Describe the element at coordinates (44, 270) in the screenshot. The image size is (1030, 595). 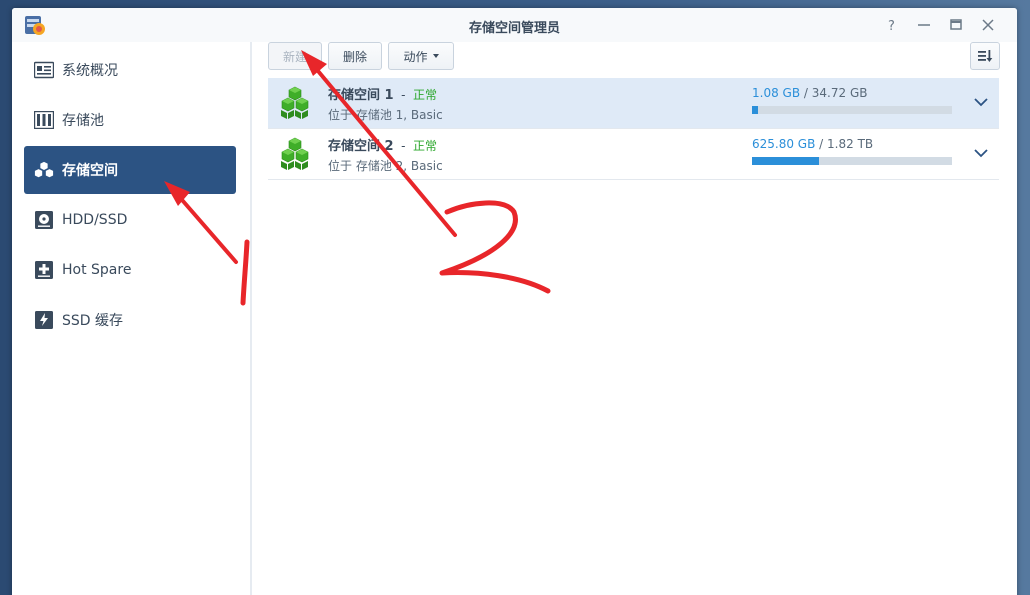
I see `hot-spare-icon` at that location.